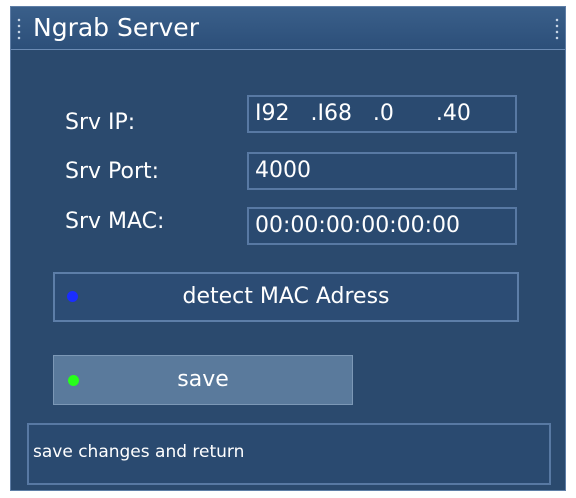 This screenshot has height=498, width=576. I want to click on srv-port-field: 4000, so click(382, 171).